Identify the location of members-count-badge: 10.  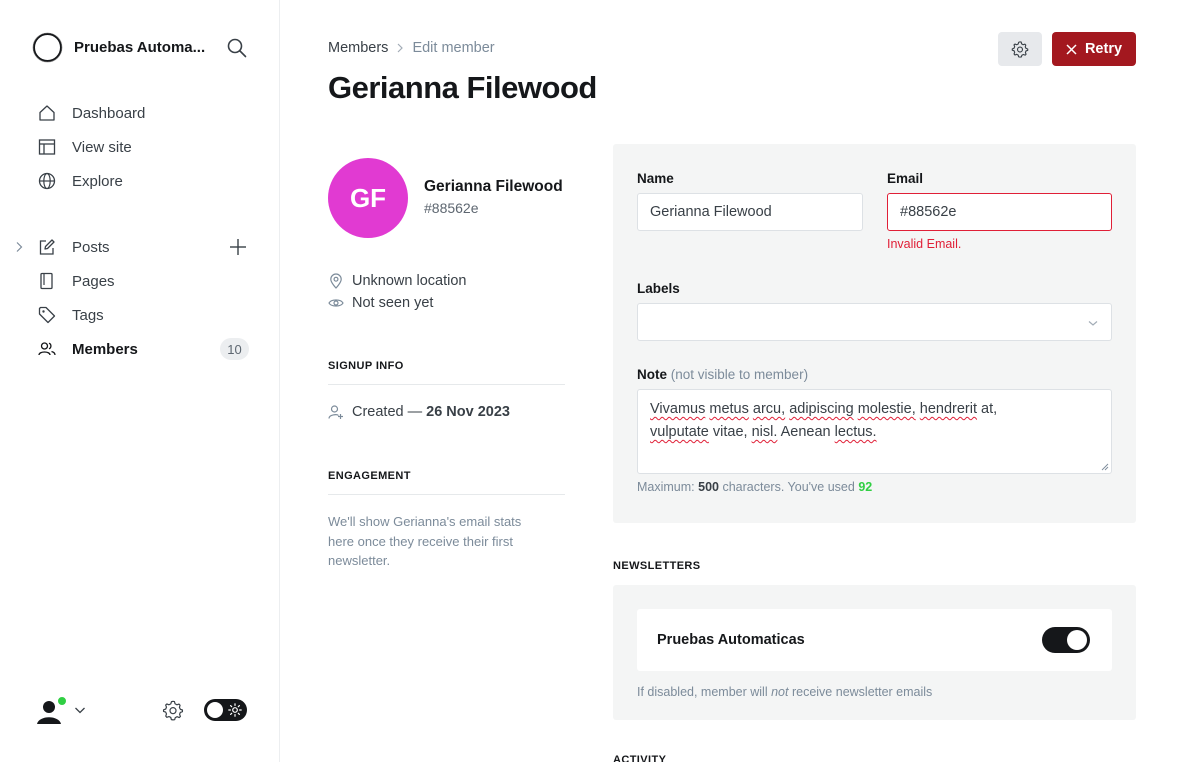
(234, 349).